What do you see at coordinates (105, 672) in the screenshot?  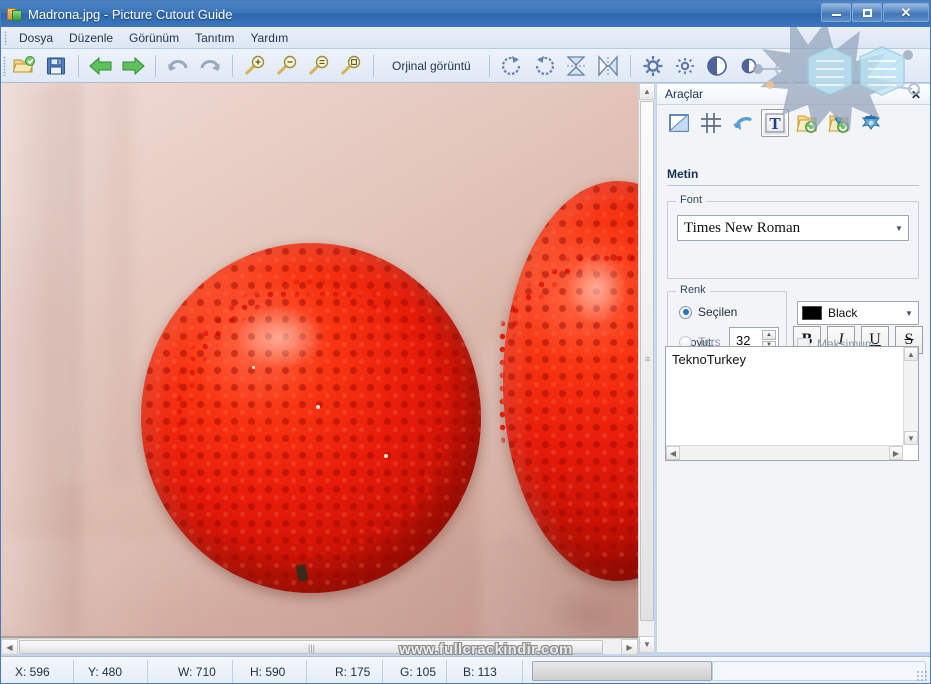 I see `status-y: Y: 480` at bounding box center [105, 672].